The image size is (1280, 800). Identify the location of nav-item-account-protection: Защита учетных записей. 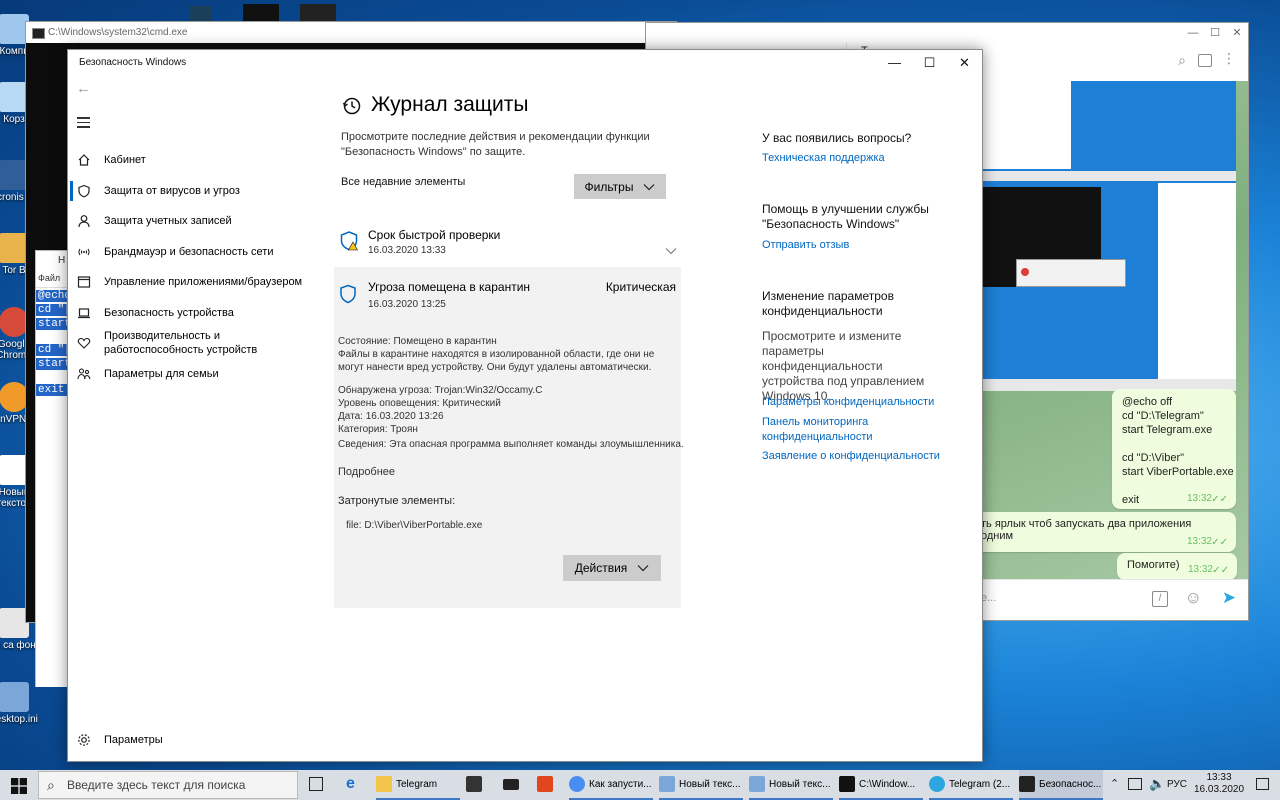
(154, 221).